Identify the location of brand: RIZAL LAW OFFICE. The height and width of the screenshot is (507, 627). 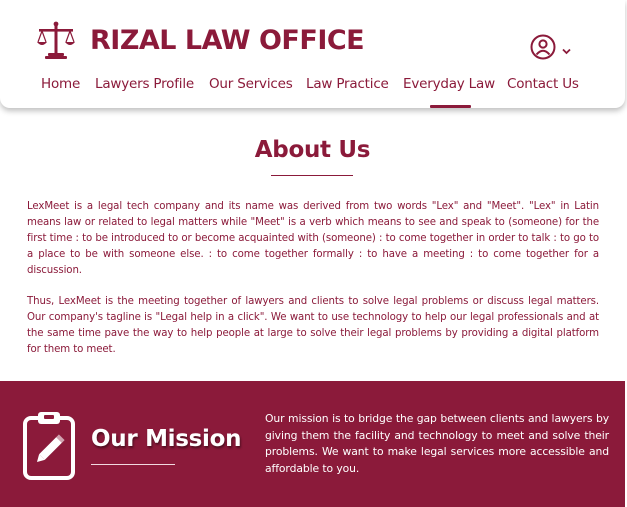
(200, 40).